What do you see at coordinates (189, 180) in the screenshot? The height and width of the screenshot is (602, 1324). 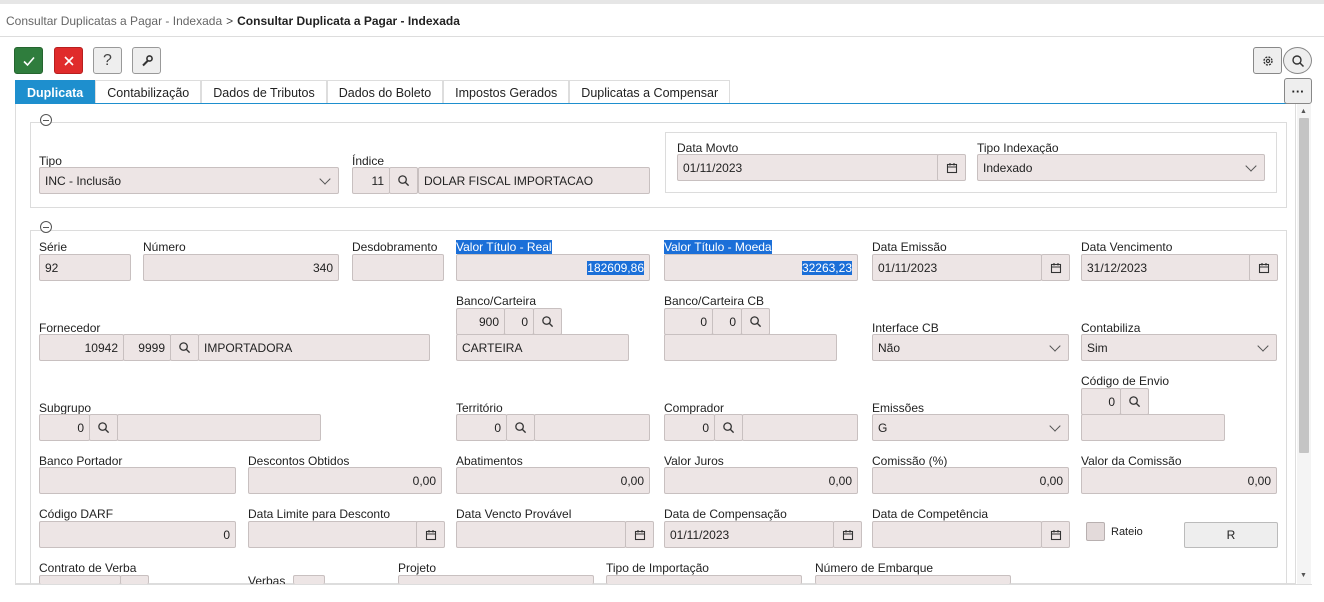 I see `tipo-select: INC - Inclusão` at bounding box center [189, 180].